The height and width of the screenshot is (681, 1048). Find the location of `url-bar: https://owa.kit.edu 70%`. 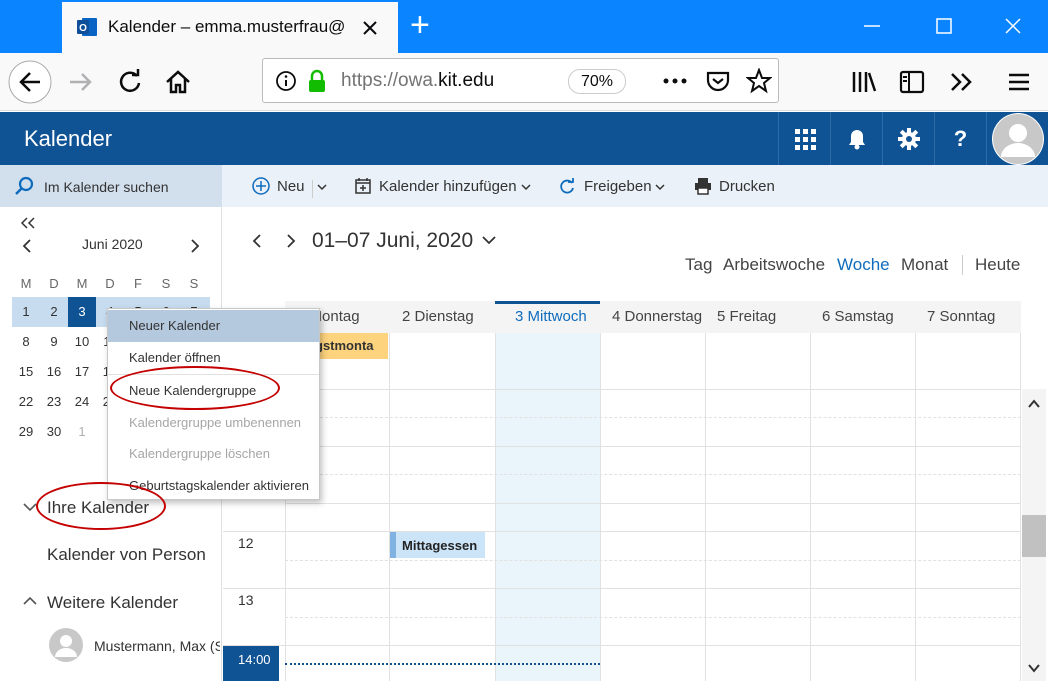

url-bar: https://owa.kit.edu 70% is located at coordinates (520, 80).